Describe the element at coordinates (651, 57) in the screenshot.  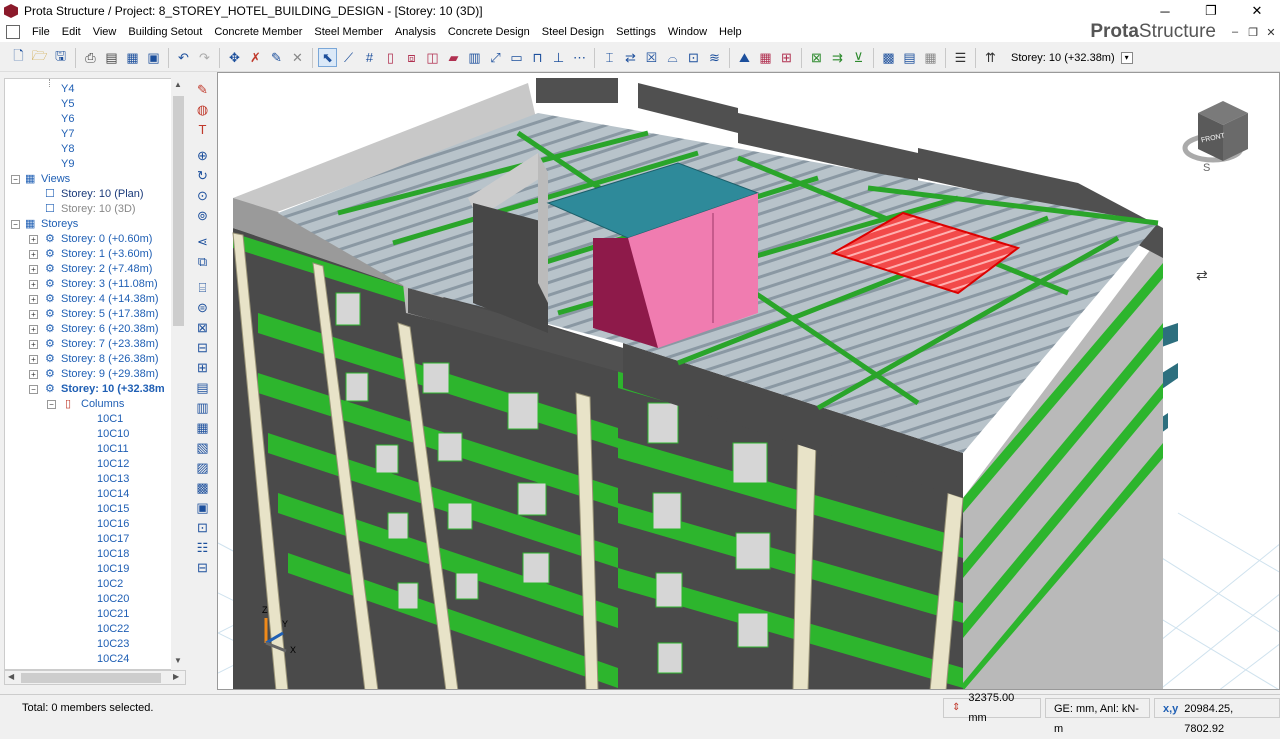
I see `cross-section-icon: ☒` at that location.